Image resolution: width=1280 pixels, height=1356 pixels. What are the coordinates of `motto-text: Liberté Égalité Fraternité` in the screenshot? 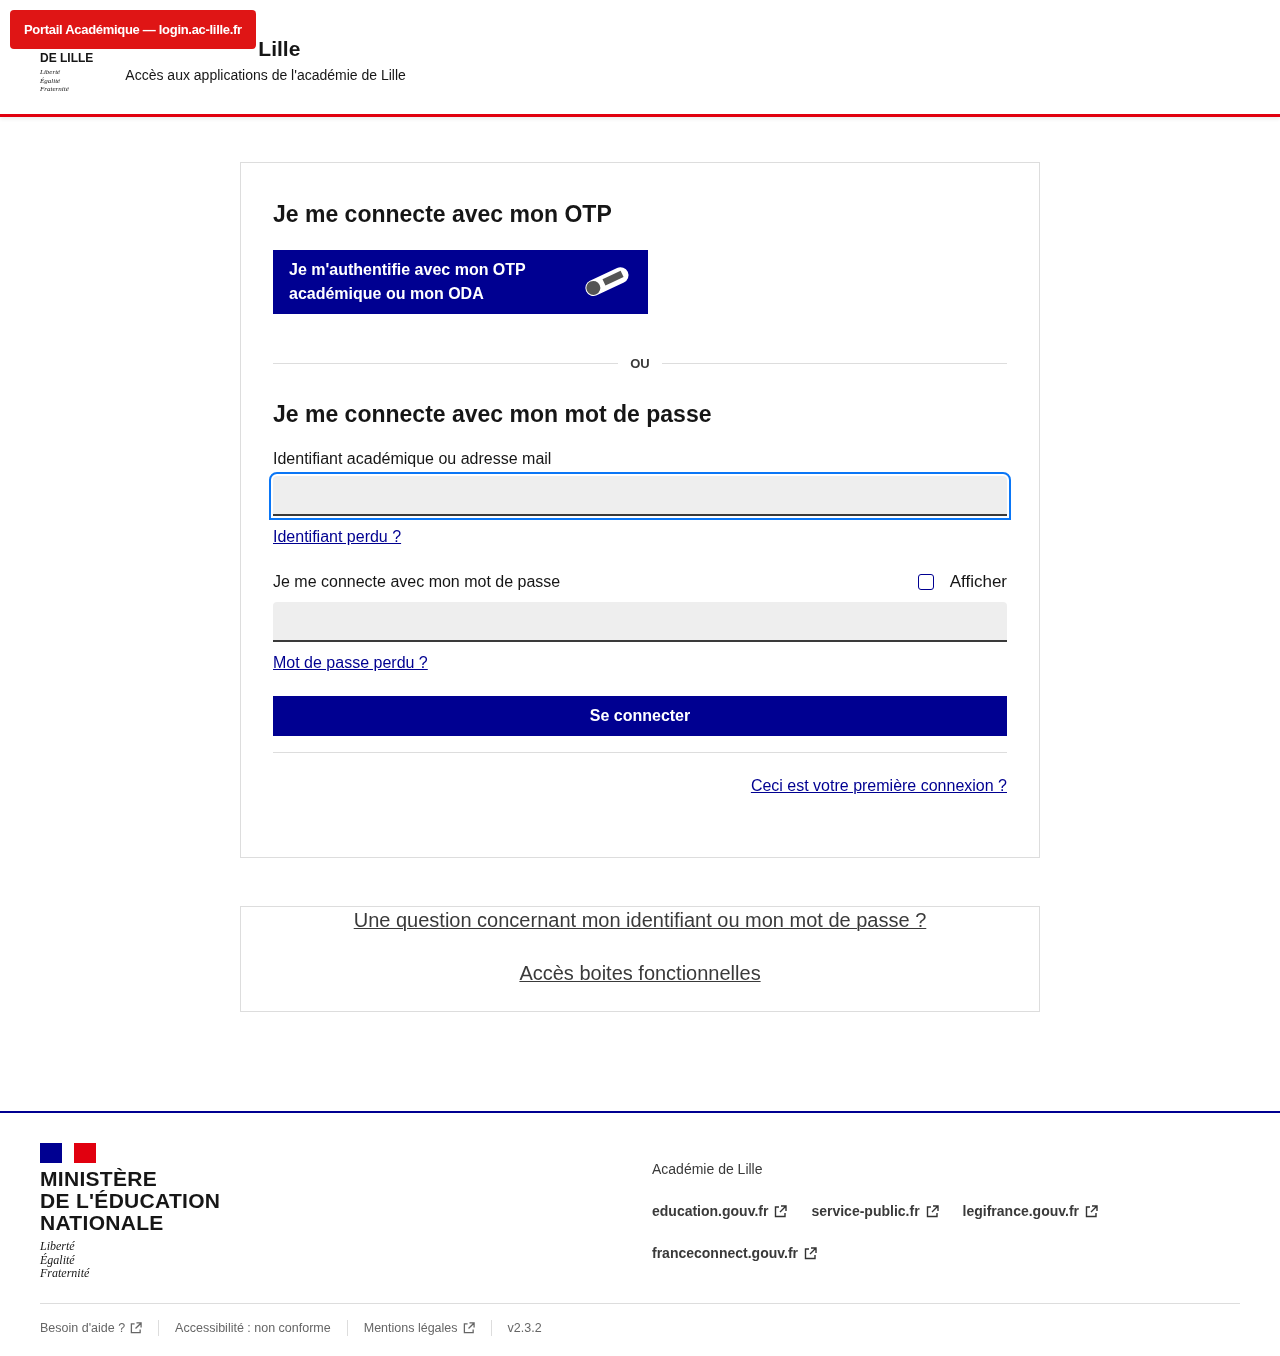 It's located at (65, 1260).